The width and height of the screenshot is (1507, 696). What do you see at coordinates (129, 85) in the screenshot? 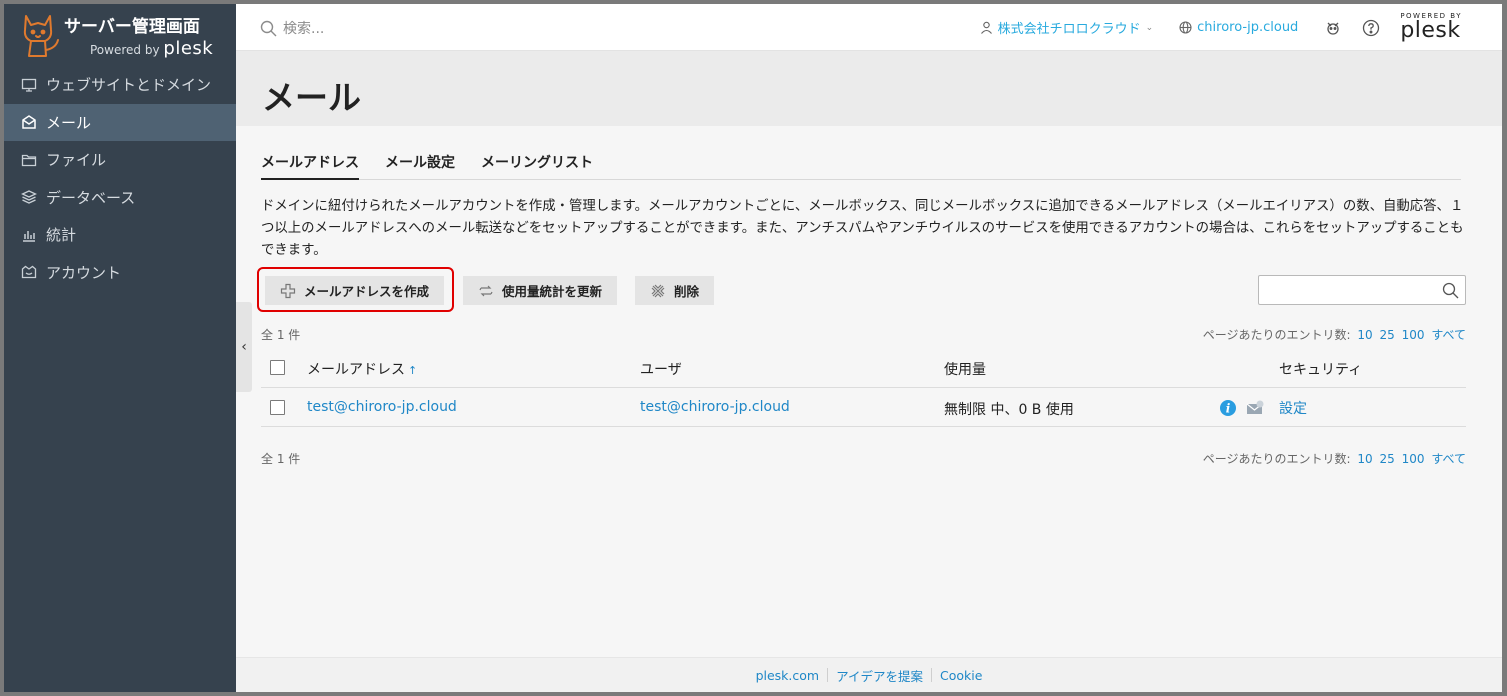
I see `sidebar-item-label: ウェブサイトとドメイン` at bounding box center [129, 85].